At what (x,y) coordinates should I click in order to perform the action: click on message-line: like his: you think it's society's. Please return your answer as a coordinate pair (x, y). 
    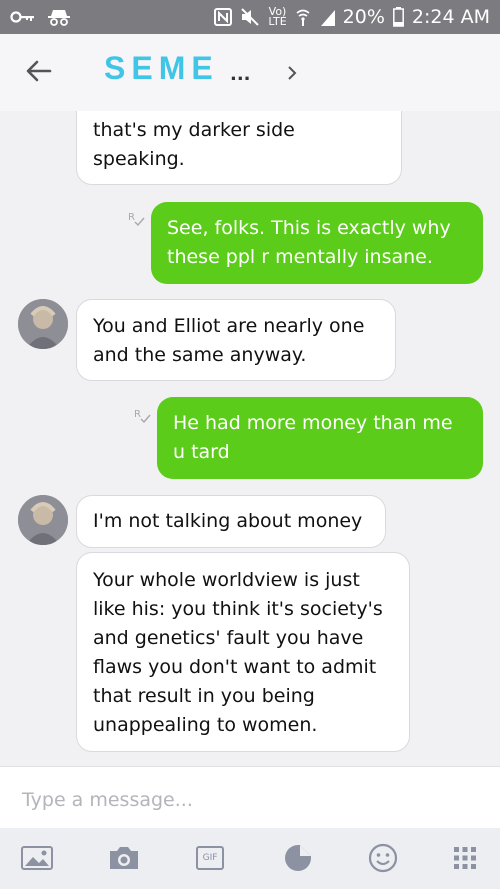
    Looking at the image, I should click on (238, 609).